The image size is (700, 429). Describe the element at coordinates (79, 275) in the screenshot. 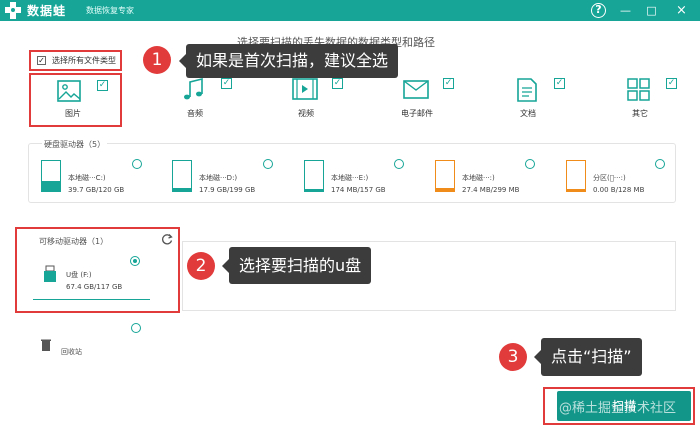

I see `usb-drive-name: U盘 (F:)` at that location.